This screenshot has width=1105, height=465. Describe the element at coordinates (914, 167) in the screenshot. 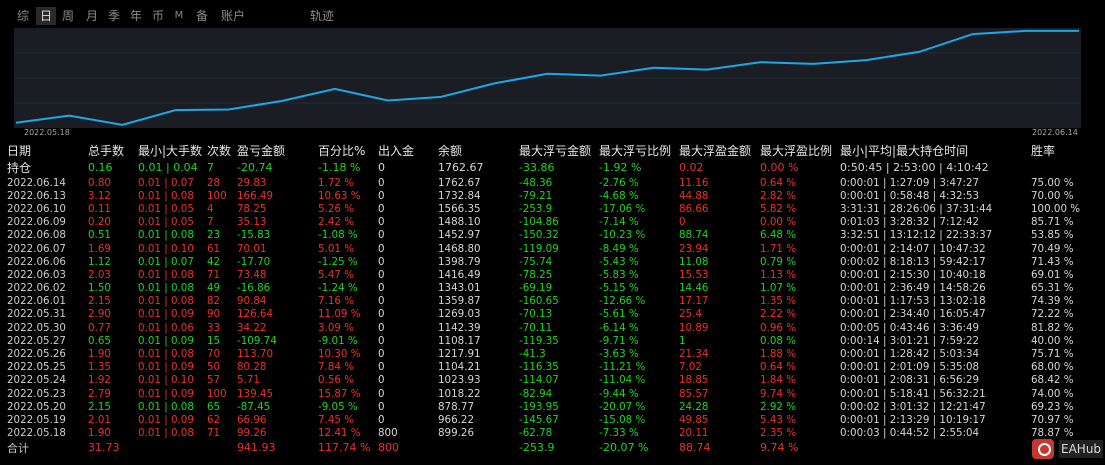

I see `table-cell: 0:50:45 | 2:53:00 | 4:10:42` at that location.